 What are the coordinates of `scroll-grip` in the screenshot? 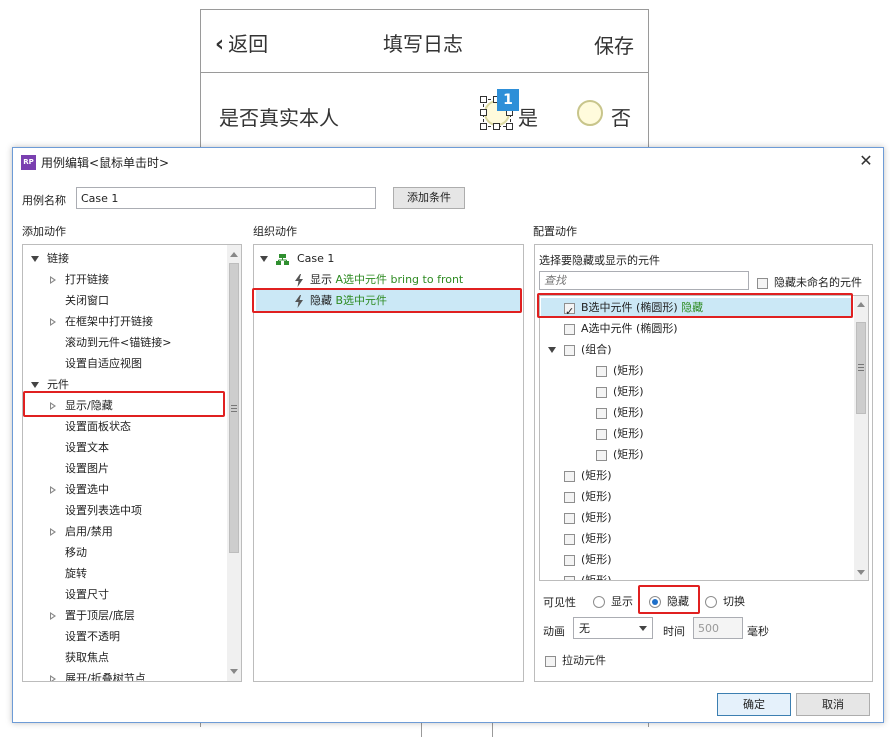 It's located at (861, 367).